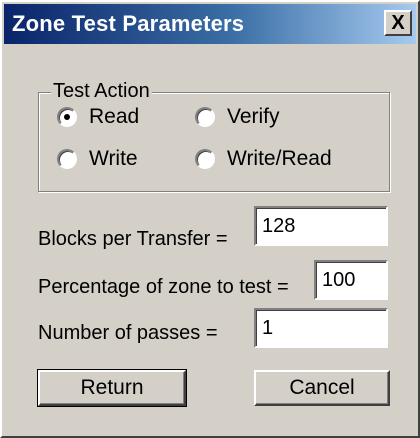  I want to click on radio-write-indicator, so click(67, 159).